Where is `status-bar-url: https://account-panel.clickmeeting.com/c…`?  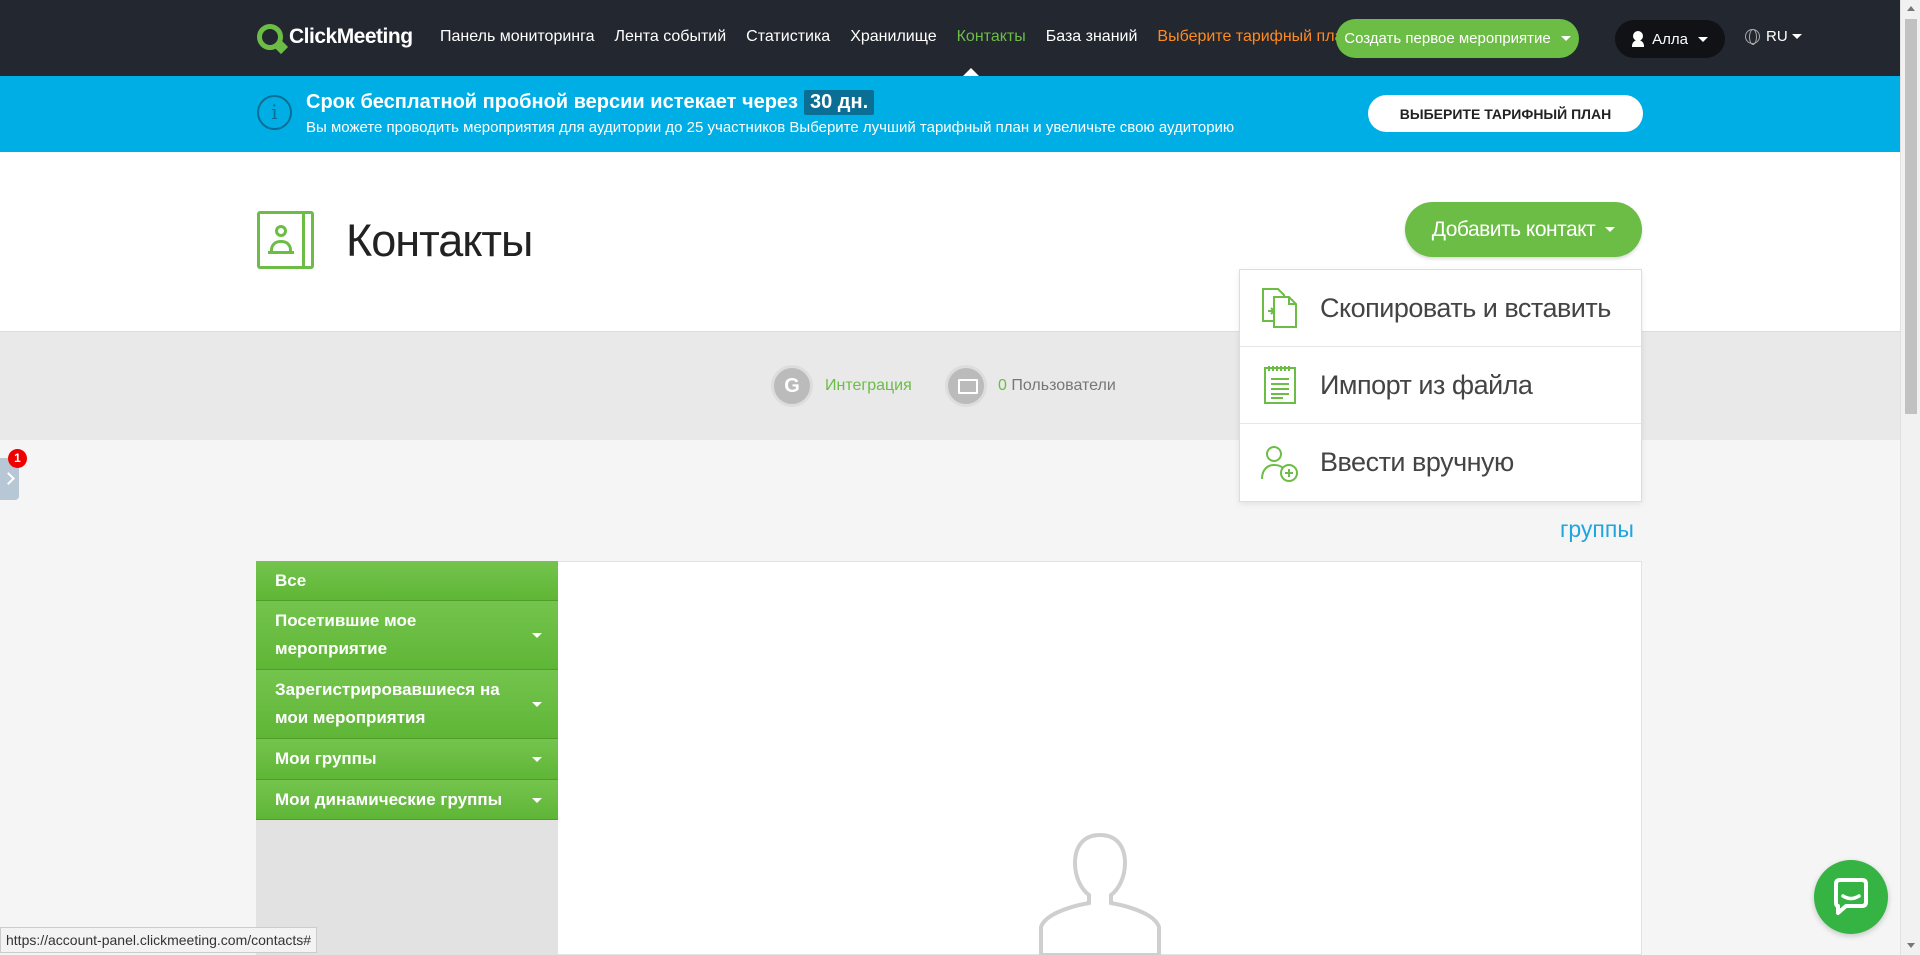 status-bar-url: https://account-panel.clickmeeting.com/c… is located at coordinates (159, 940).